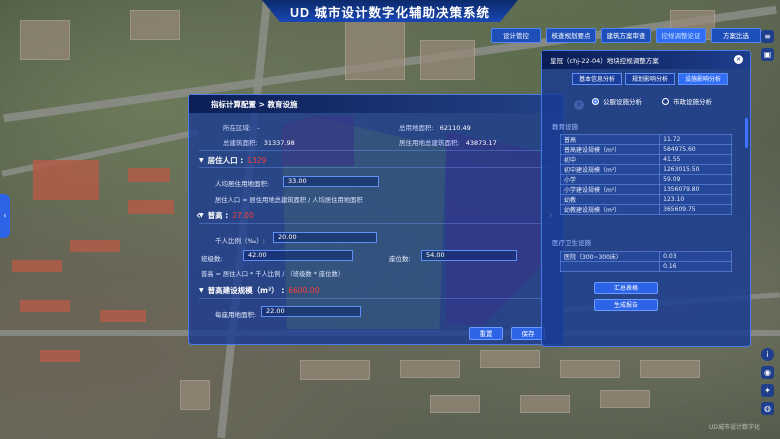 This screenshot has height=439, width=780. What do you see at coordinates (571, 243) in the screenshot?
I see `section-medical: 医疗卫生设施` at bounding box center [571, 243].